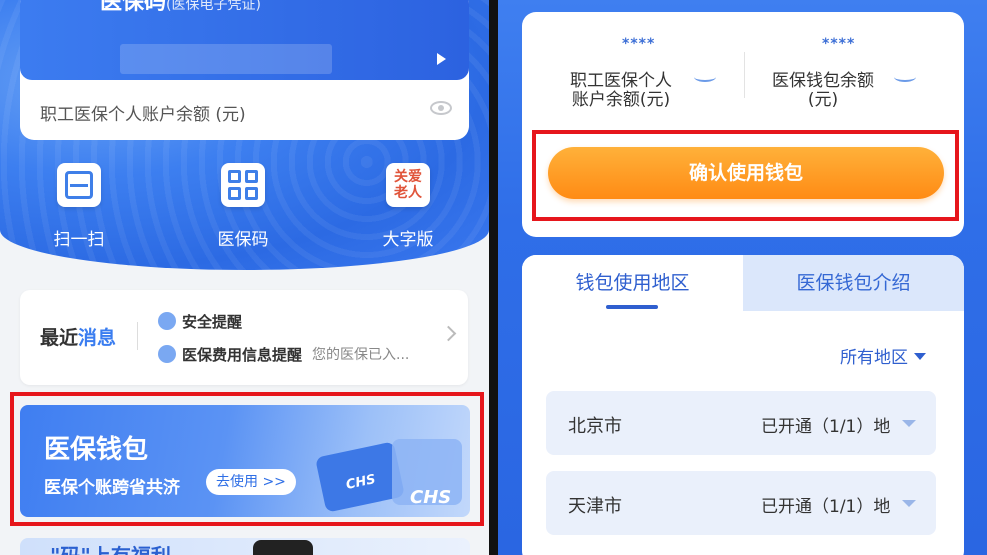 The width and height of the screenshot is (987, 555). What do you see at coordinates (243, 185) in the screenshot?
I see `qr-code-icon` at bounding box center [243, 185].